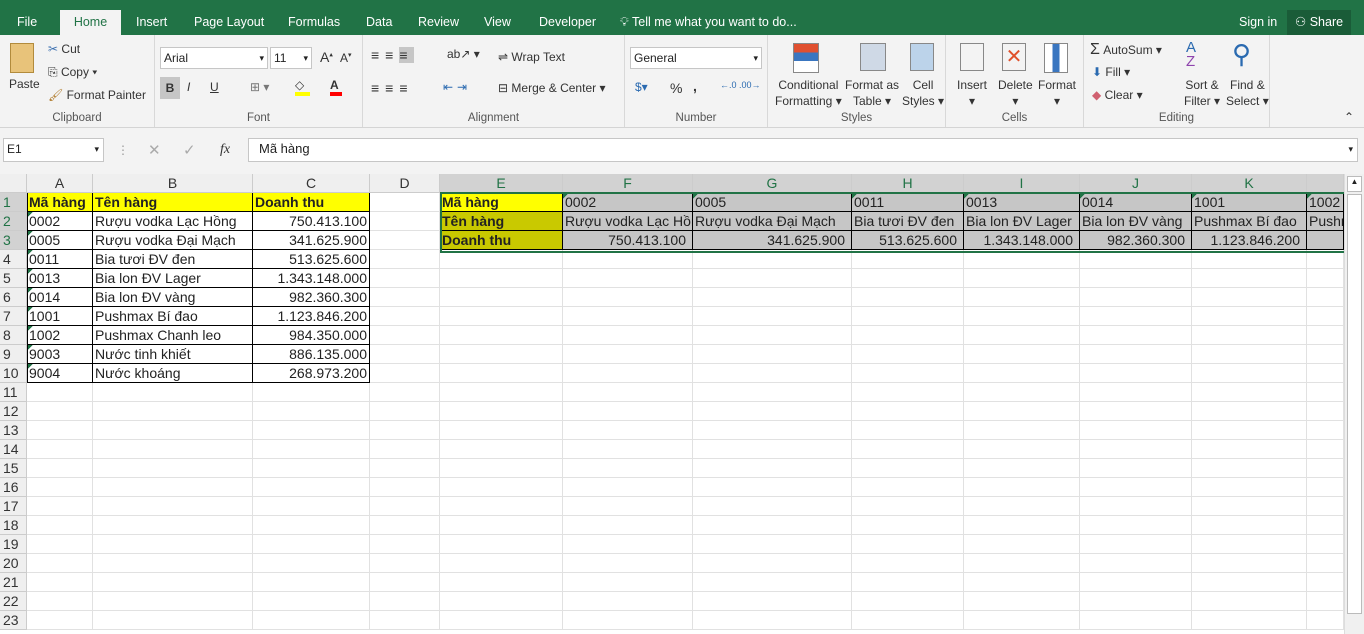 Image resolution: width=1364 pixels, height=634 pixels. I want to click on transposed-revenue: 341.625.900, so click(772, 240).